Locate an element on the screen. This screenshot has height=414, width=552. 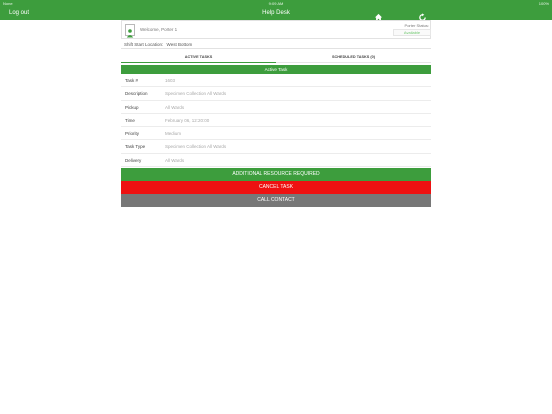
task-tabs: ACTIVE TASKS SCHEDULED TASKS (0) is located at coordinates (276, 58).